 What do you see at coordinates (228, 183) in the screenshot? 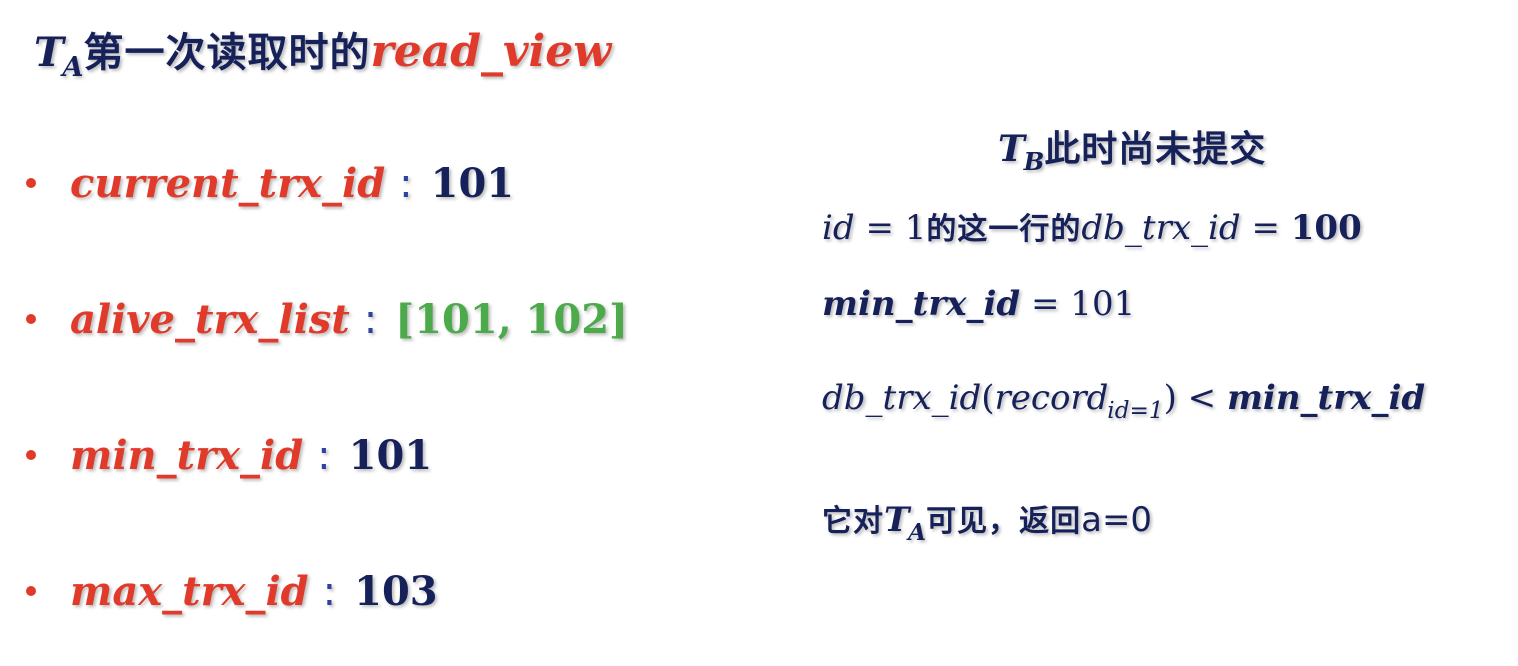
I see `item-key: current_trx_id` at bounding box center [228, 183].